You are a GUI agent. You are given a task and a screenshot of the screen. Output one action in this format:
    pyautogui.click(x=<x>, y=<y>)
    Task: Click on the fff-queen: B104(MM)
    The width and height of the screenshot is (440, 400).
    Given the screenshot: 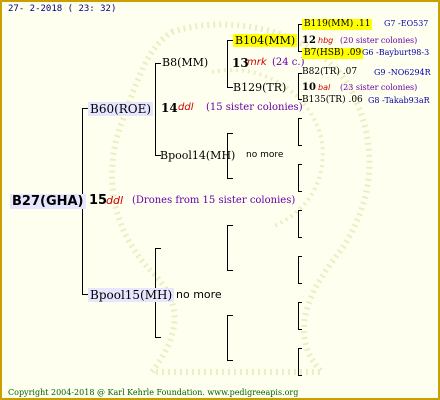 What is the action you would take?
    pyautogui.click(x=265, y=40)
    